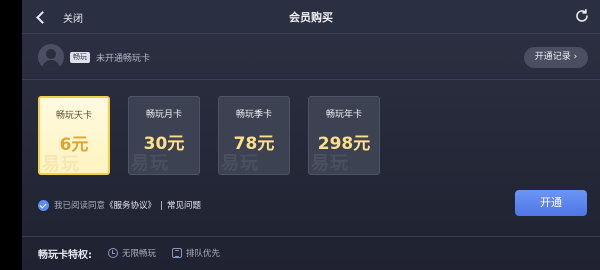  I want to click on plan-card-year: 畅玩年卡 298元 易玩, so click(344, 135).